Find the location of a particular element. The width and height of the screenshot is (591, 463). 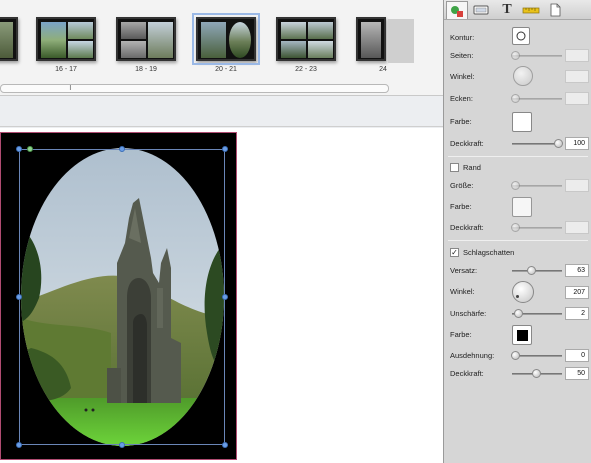

thumbnail-label: 24 is located at coordinates (383, 69).